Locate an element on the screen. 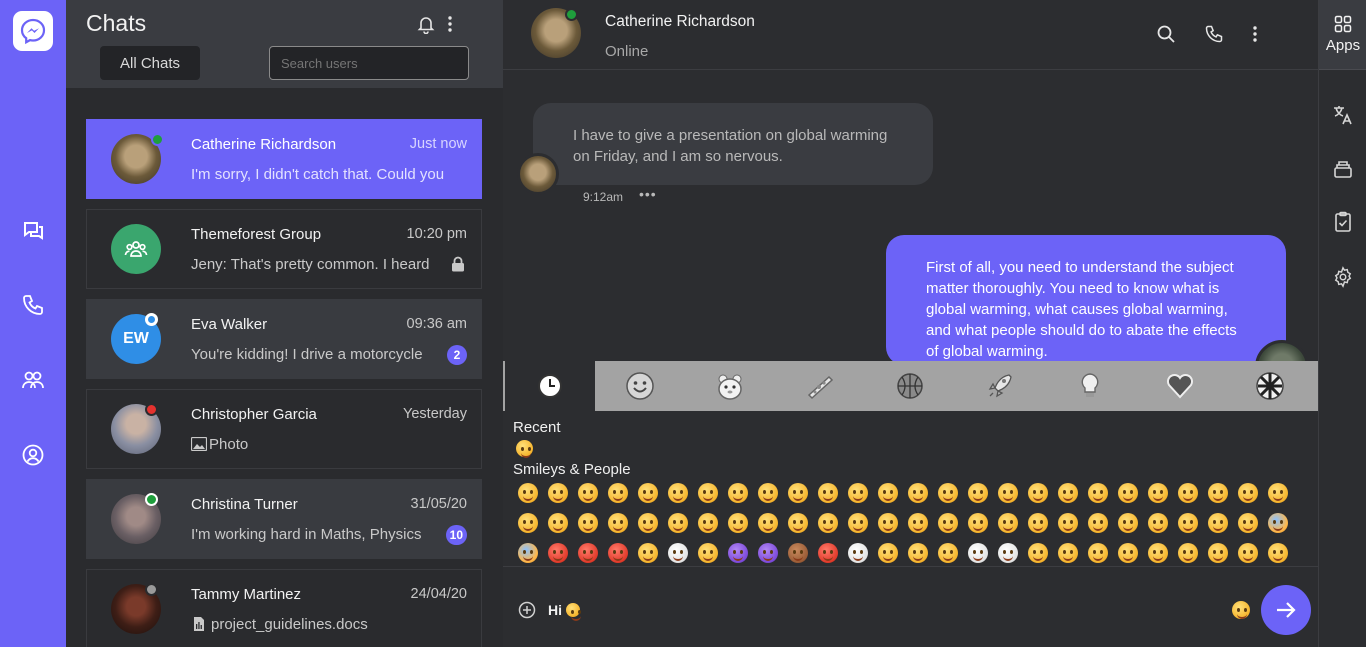 The width and height of the screenshot is (1366, 647). travel-icon is located at coordinates (1000, 386).